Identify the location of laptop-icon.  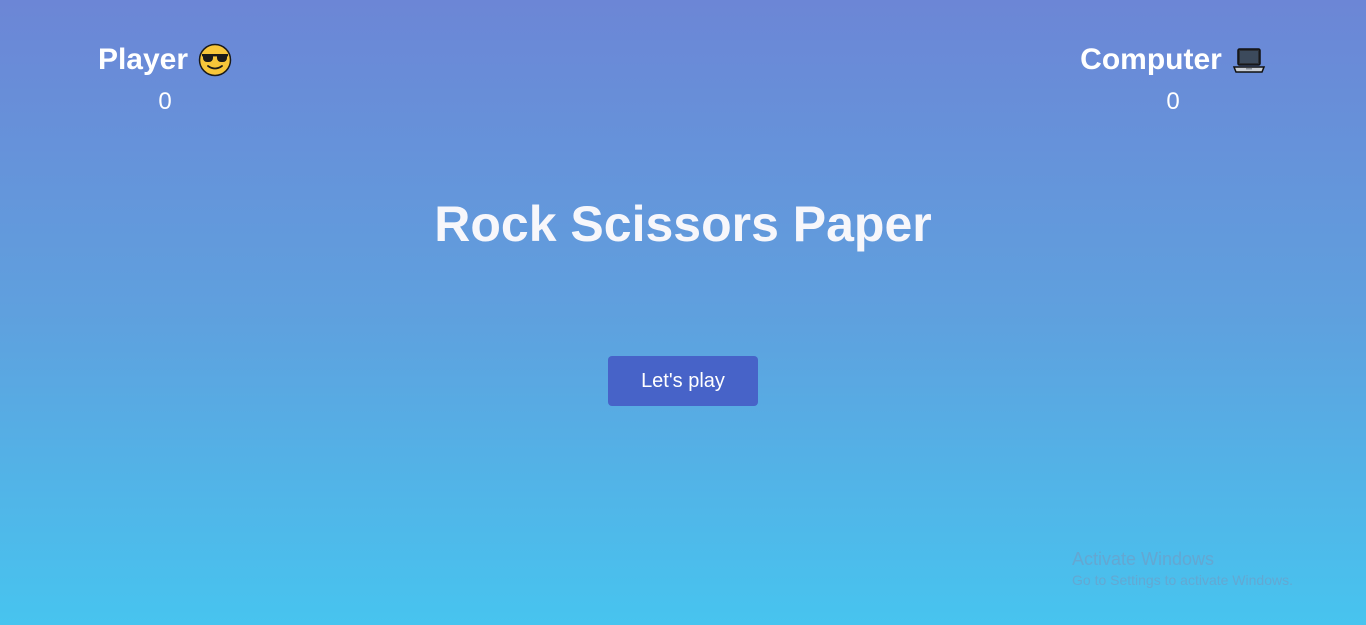
(1249, 60).